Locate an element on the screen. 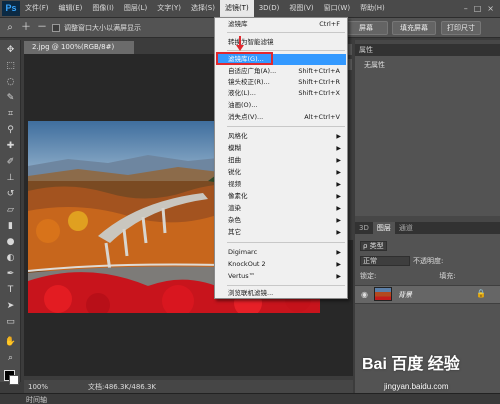 The image size is (500, 404). menu-item-video: 视频 ▶ is located at coordinates (281, 184).